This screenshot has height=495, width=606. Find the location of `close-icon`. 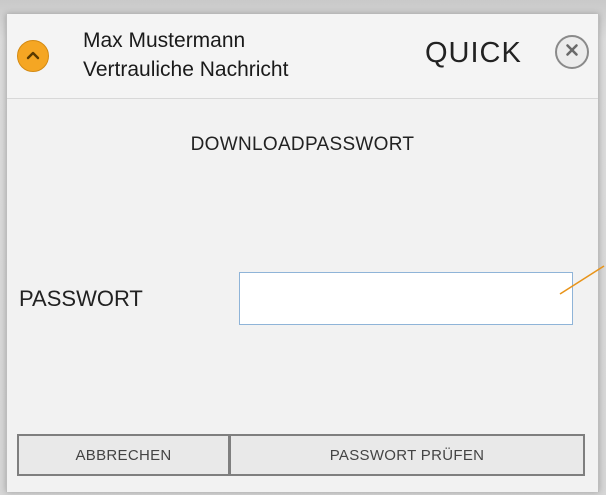

close-icon is located at coordinates (572, 52).